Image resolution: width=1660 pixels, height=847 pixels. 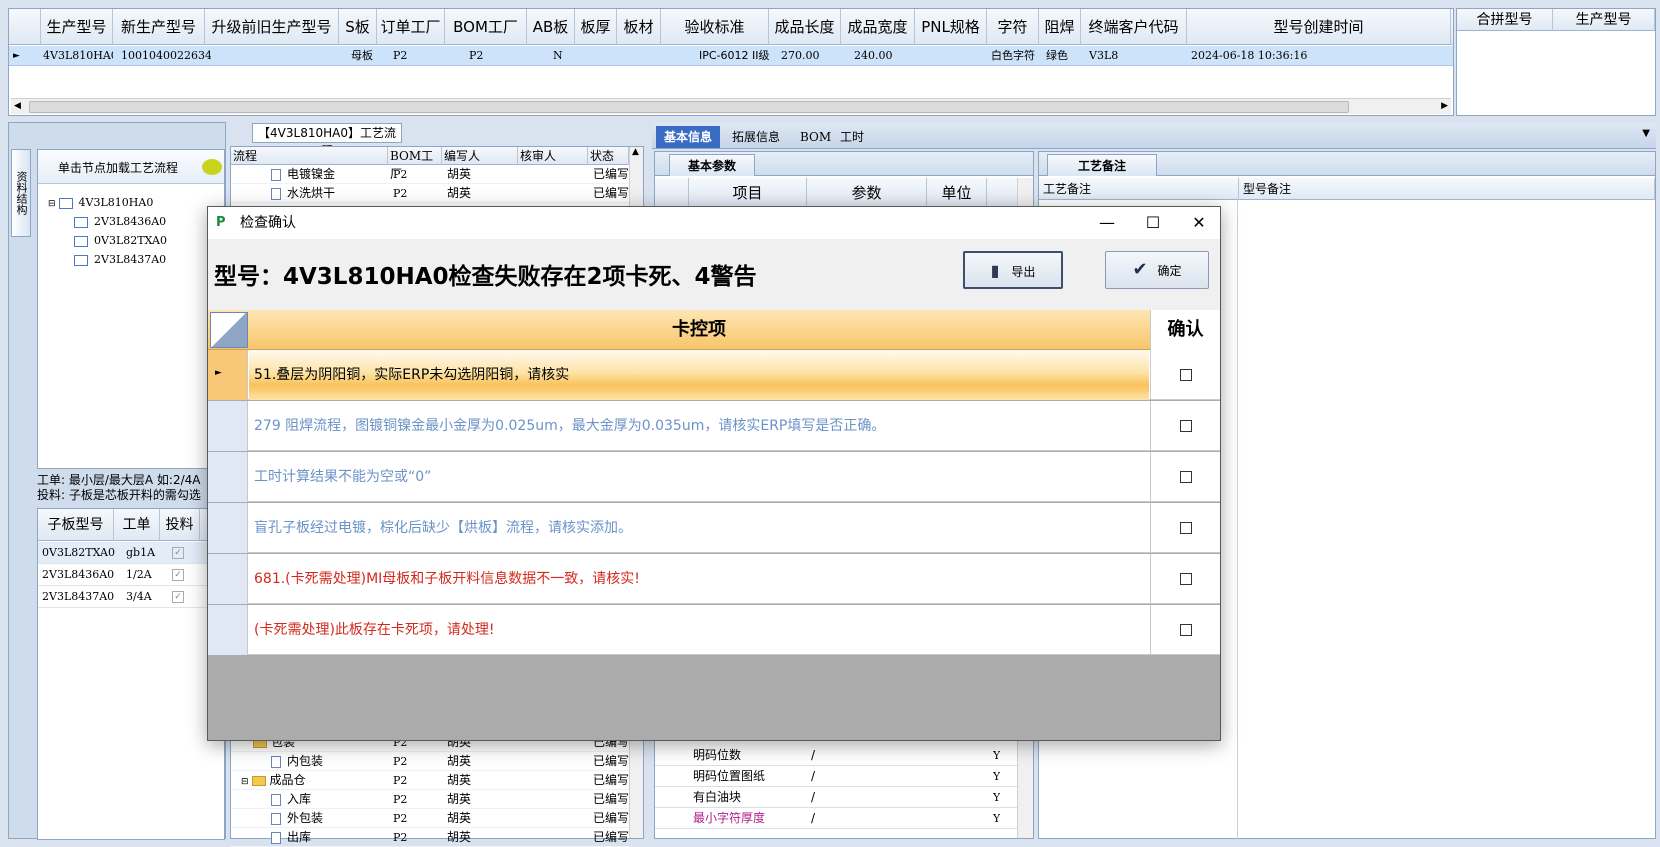 I want to click on col-header: 状态, so click(x=608, y=156).